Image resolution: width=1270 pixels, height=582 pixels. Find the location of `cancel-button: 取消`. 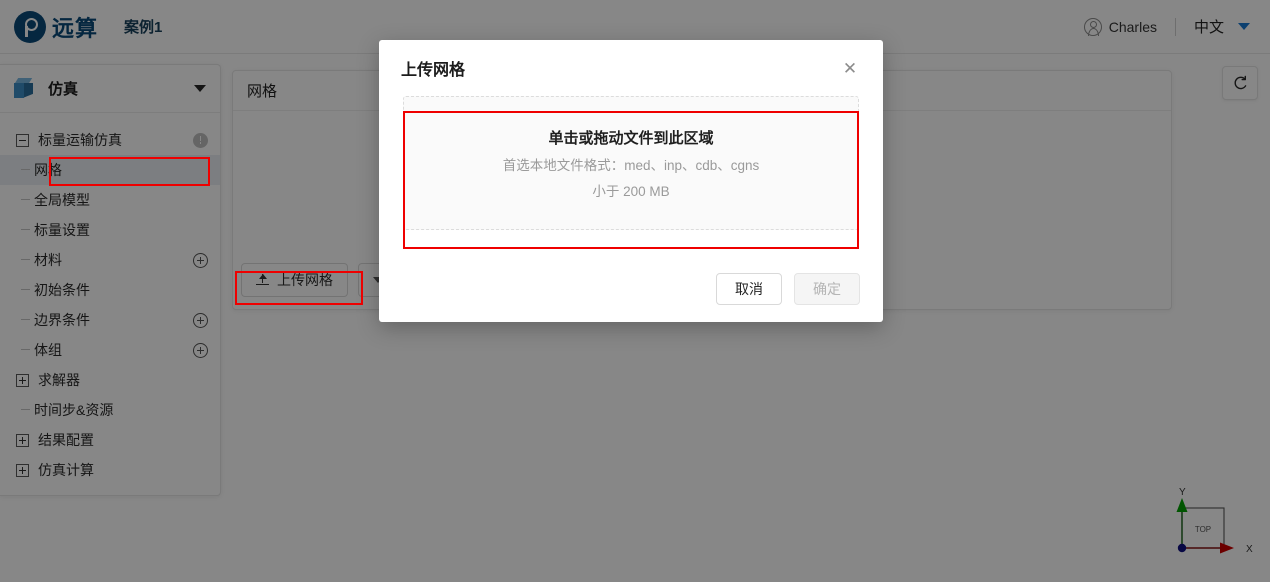

cancel-button: 取消 is located at coordinates (749, 289).